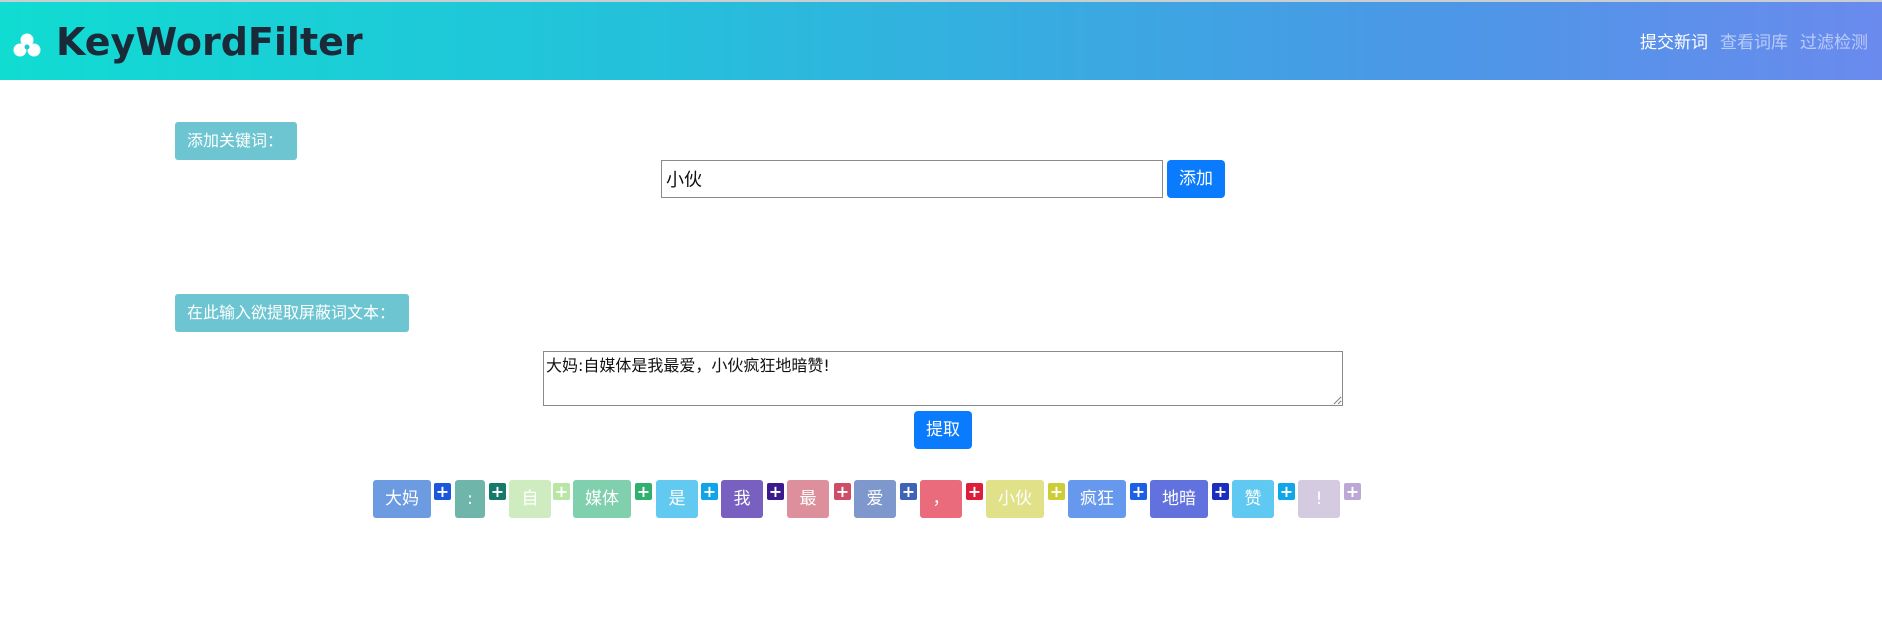 This screenshot has width=1882, height=644. Describe the element at coordinates (1337, 400) in the screenshot. I see `resize-grip-icon` at that location.